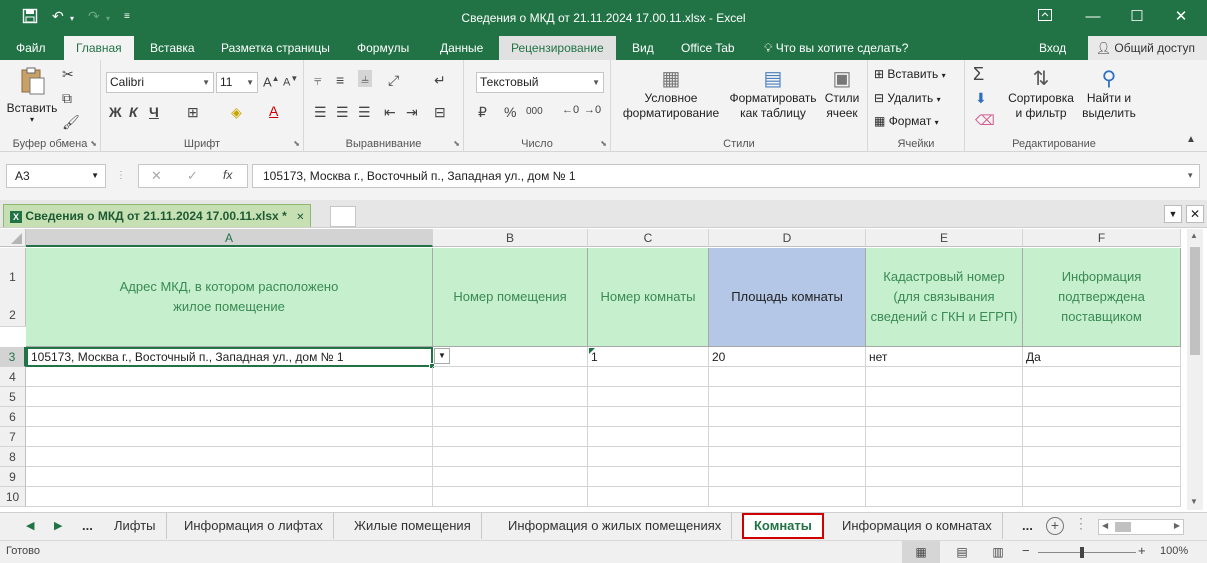 The image size is (1207, 563). What do you see at coordinates (1177, 525) in the screenshot?
I see `scroll-right-icon: ▶` at bounding box center [1177, 525].